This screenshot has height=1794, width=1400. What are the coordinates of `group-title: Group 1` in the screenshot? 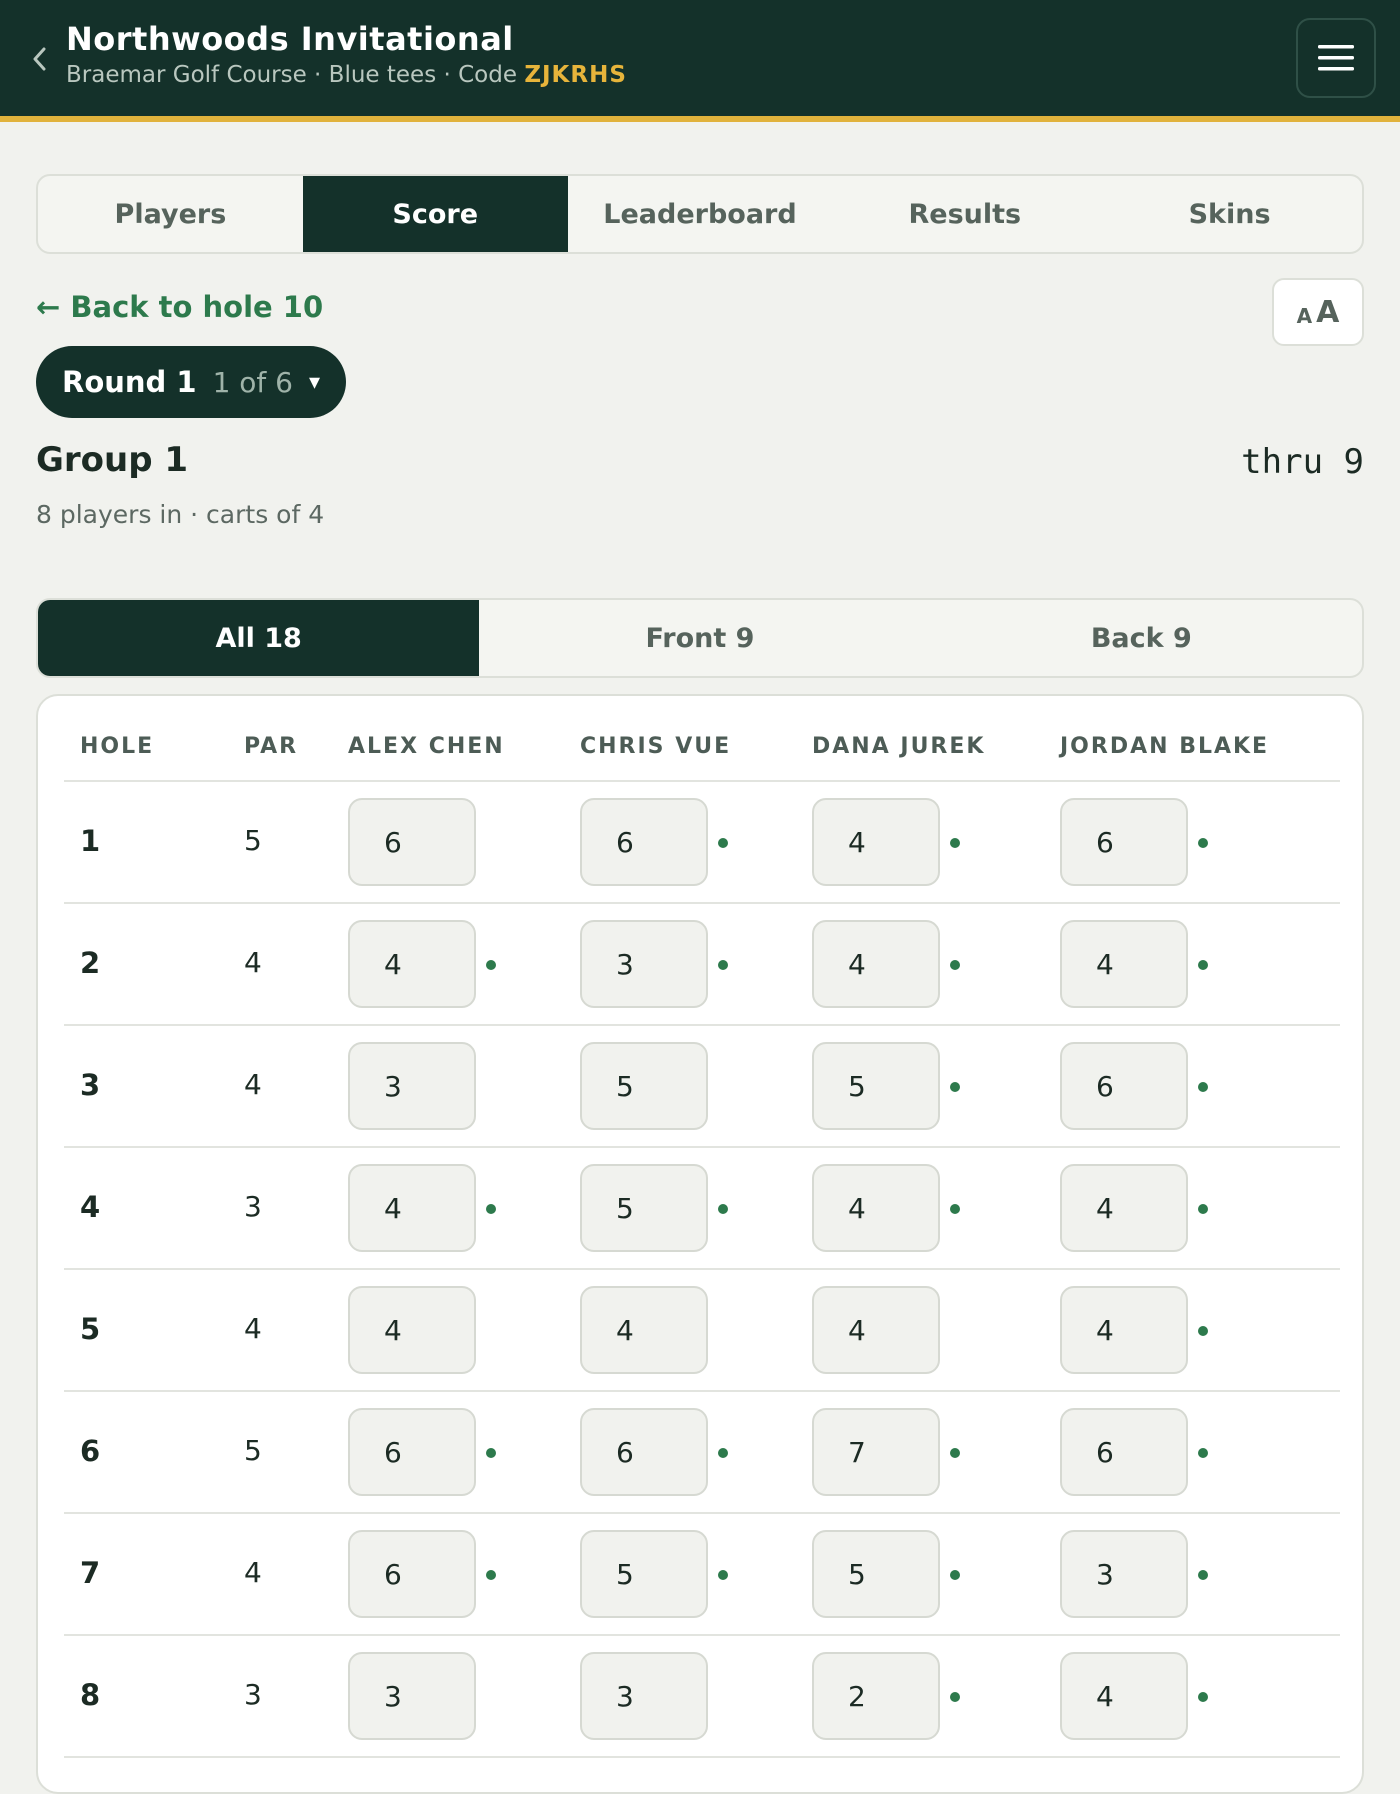 It's located at (112, 460).